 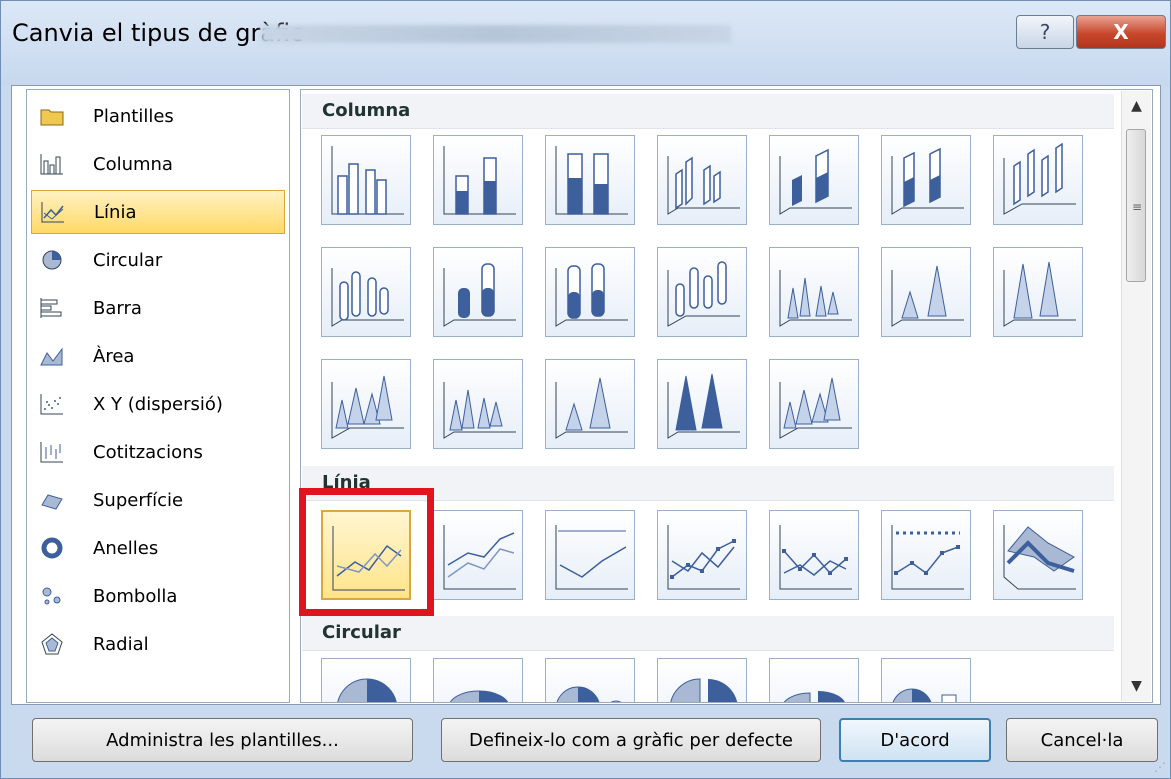 I want to click on scroll-thumb: ≡, so click(x=1136, y=205).